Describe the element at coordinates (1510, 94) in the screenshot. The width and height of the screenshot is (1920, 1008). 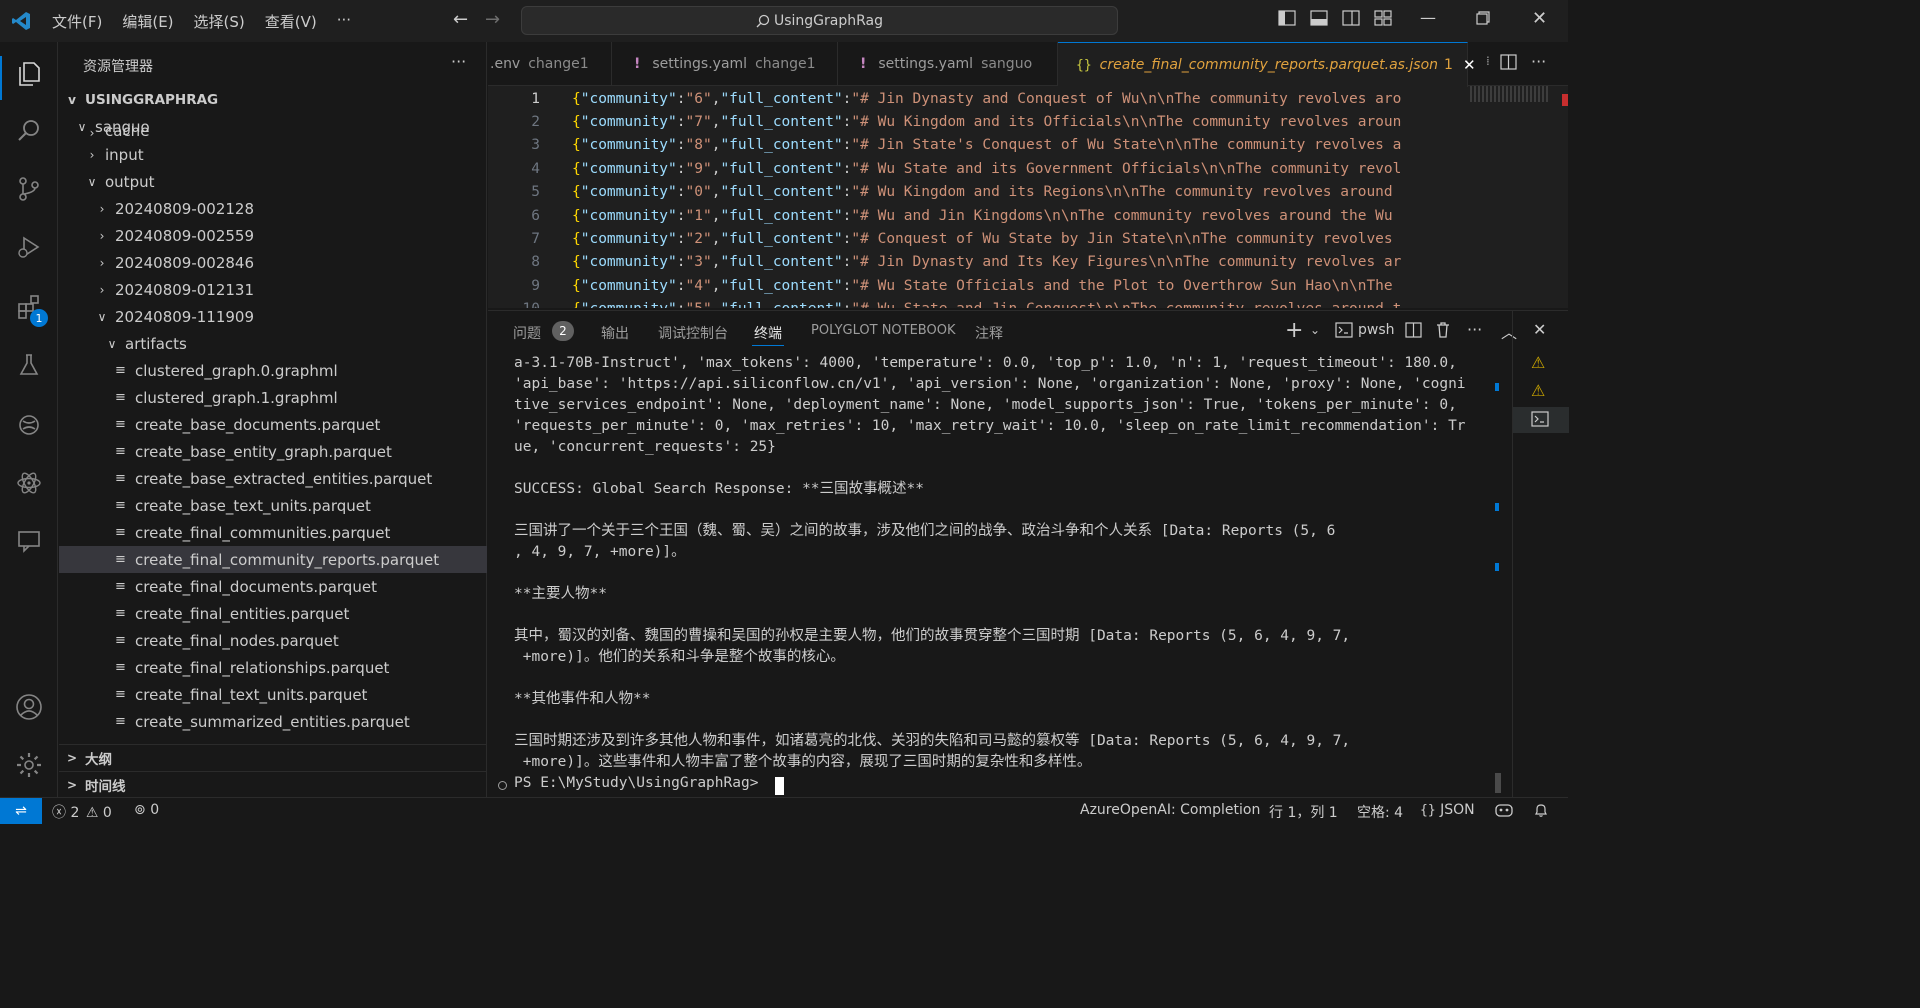
I see `minimap` at that location.